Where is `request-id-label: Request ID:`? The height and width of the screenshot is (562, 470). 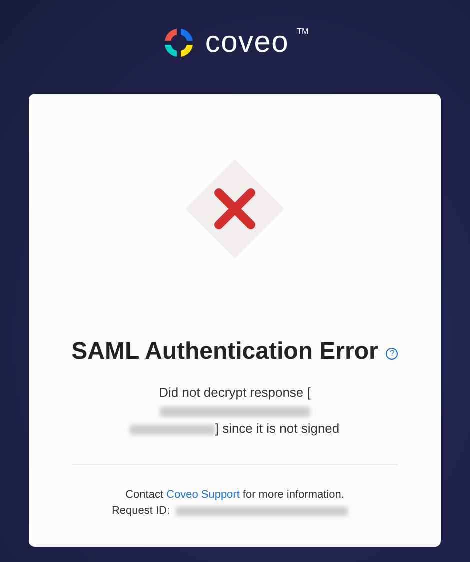
request-id-label: Request ID: is located at coordinates (141, 511).